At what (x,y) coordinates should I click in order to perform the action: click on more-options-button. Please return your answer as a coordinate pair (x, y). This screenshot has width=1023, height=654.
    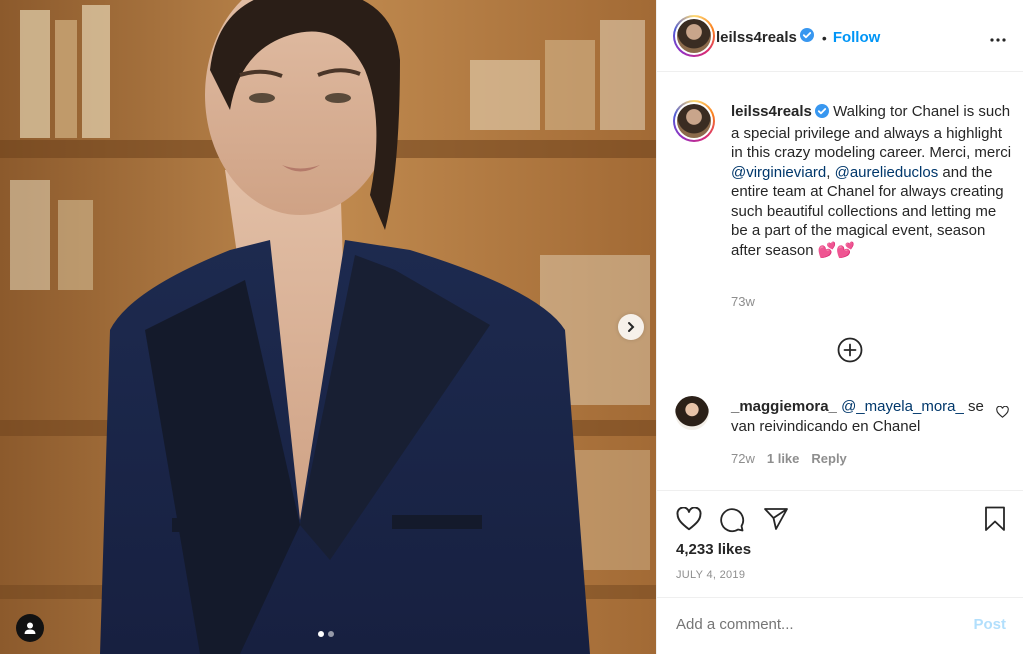
    Looking at the image, I should click on (998, 39).